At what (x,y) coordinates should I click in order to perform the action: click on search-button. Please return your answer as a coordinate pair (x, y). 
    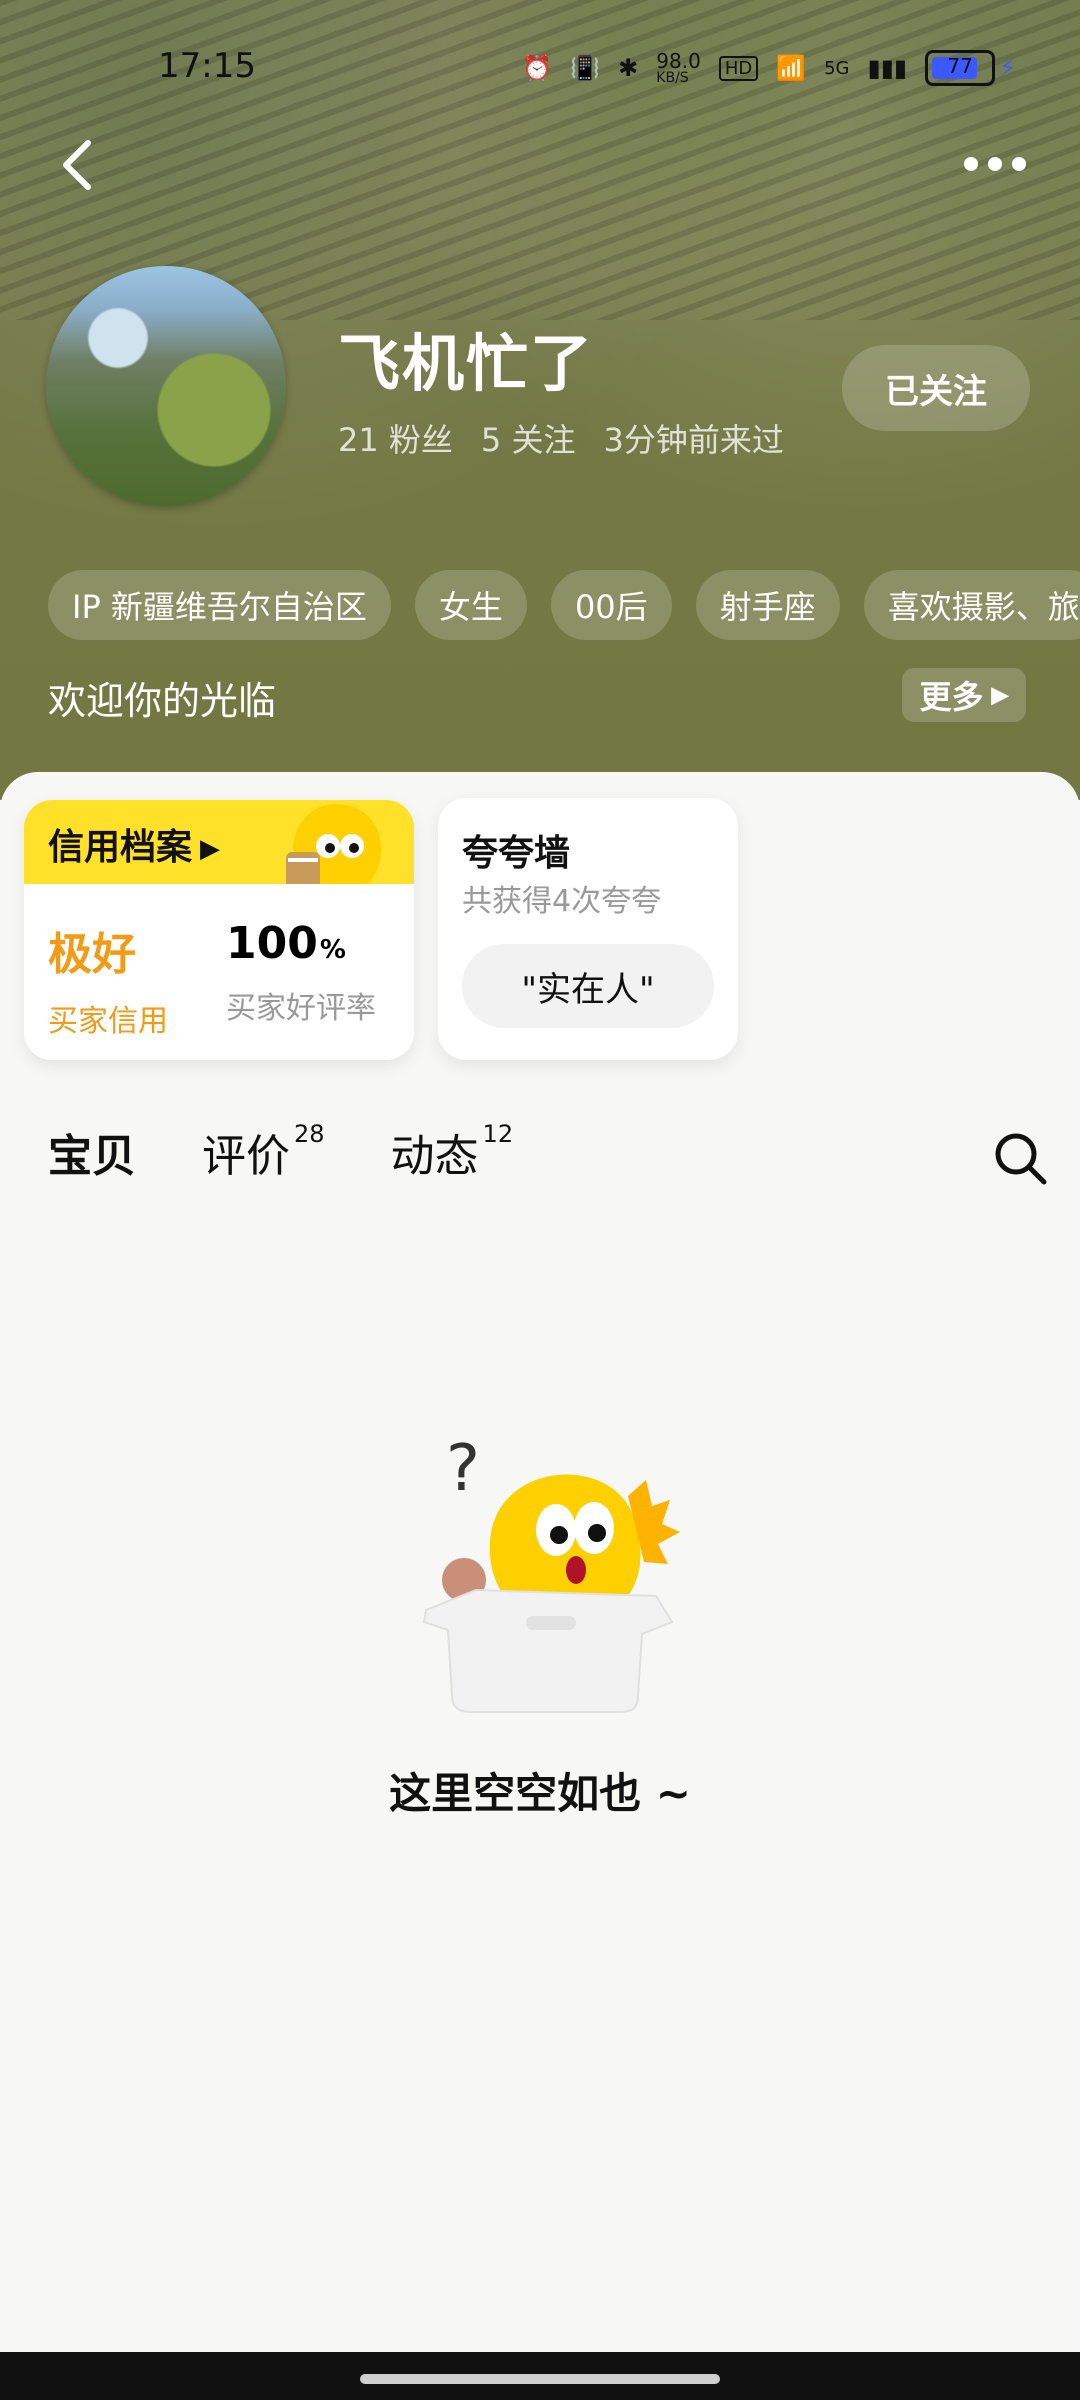
    Looking at the image, I should click on (1020, 1158).